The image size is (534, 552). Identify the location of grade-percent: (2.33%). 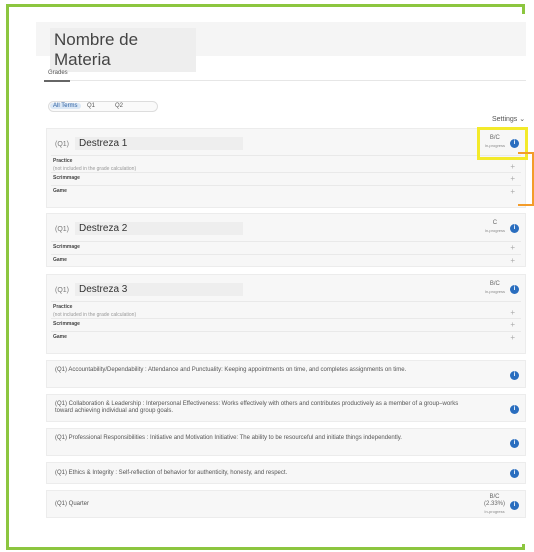
(494, 504).